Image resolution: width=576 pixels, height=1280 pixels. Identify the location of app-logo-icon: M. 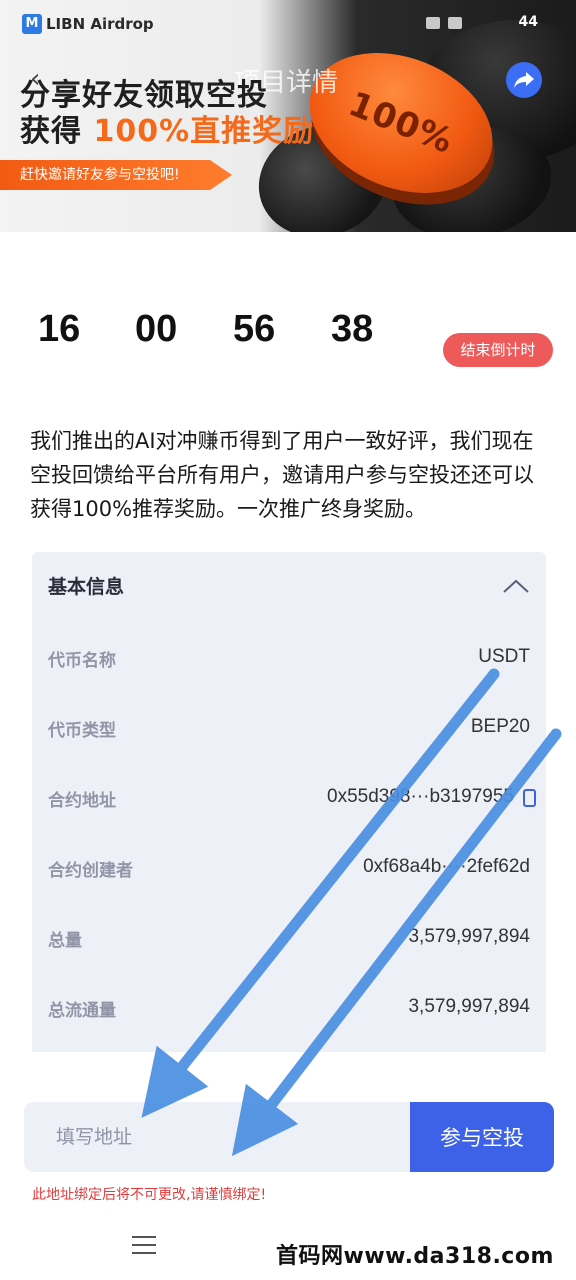
(32, 24).